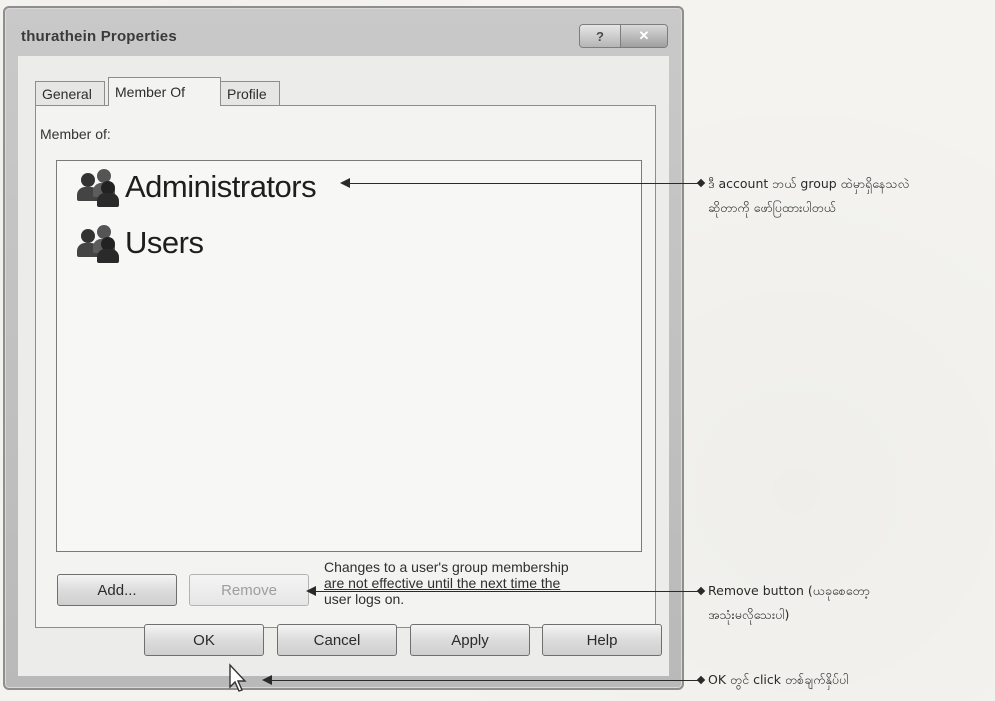 This screenshot has width=995, height=701. Describe the element at coordinates (343, 32) in the screenshot. I see `title-bar: thurathein Properties ? ✕` at that location.